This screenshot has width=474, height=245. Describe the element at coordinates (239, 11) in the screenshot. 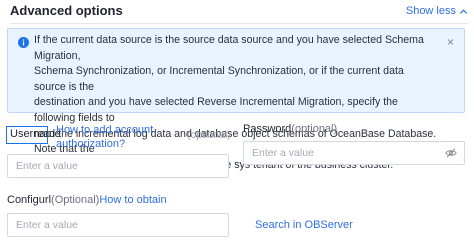

I see `section-header: Advanced options Show less` at that location.